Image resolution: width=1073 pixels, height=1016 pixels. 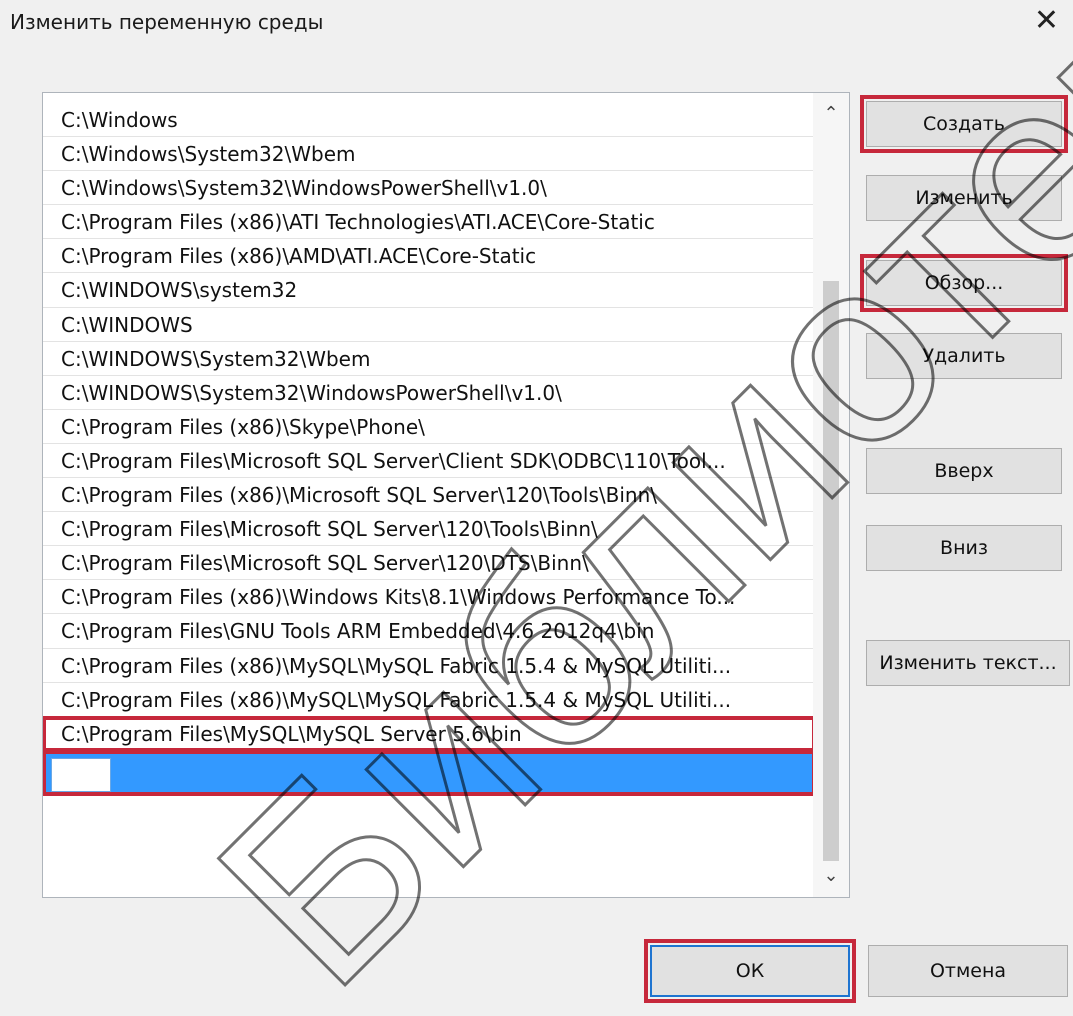 What do you see at coordinates (429, 772) in the screenshot?
I see `new-entry-row` at bounding box center [429, 772].